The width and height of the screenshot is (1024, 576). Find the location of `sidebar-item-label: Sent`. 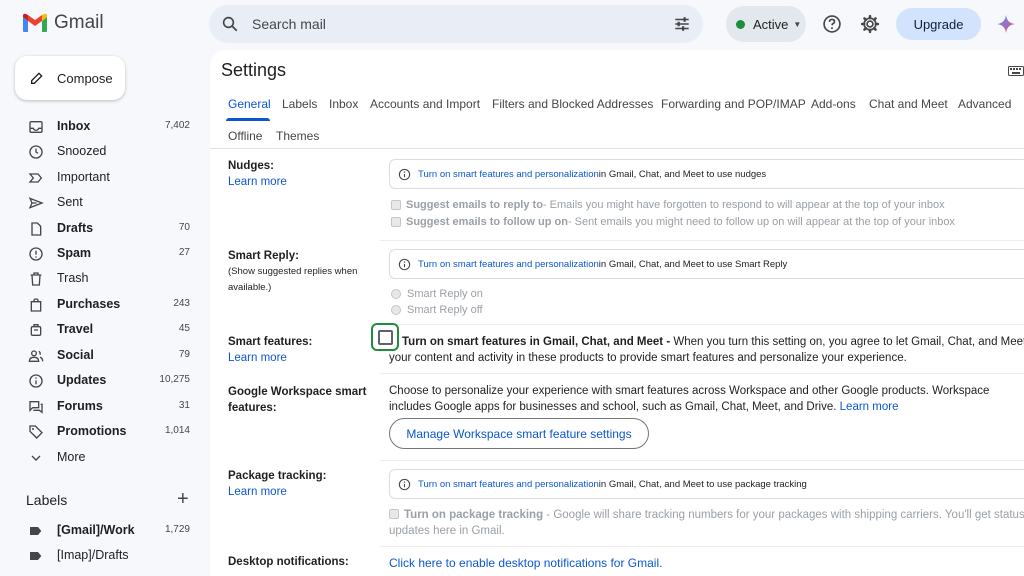

sidebar-item-label: Sent is located at coordinates (70, 202).